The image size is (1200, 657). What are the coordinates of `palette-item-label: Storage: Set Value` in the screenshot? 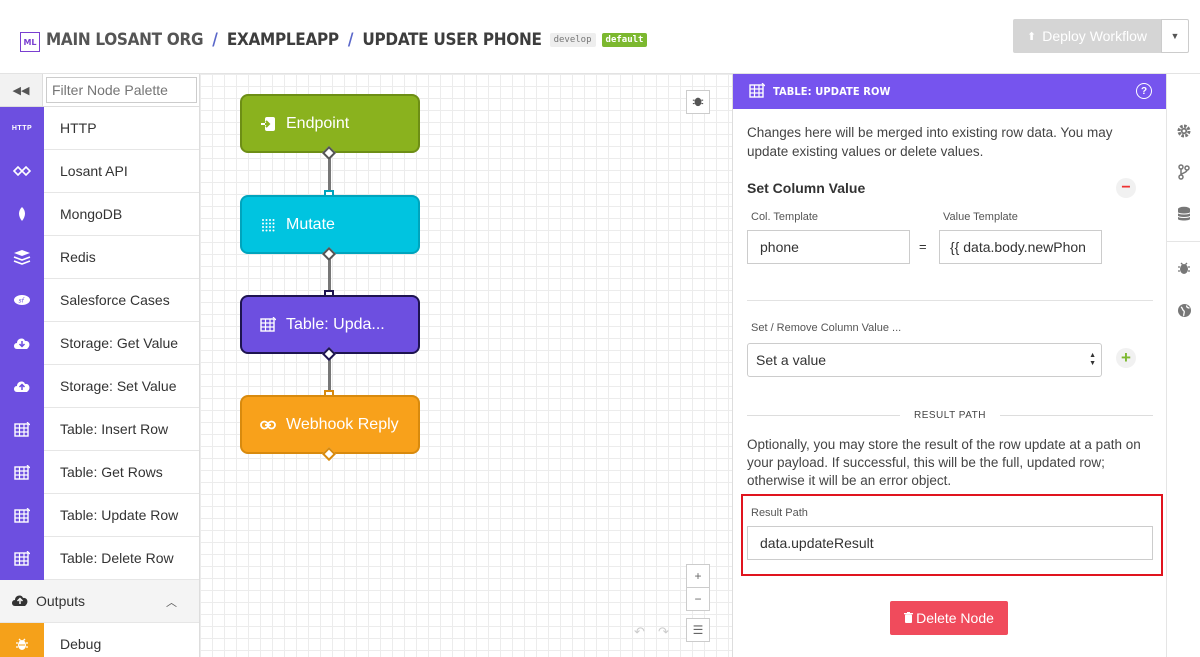 It's located at (118, 386).